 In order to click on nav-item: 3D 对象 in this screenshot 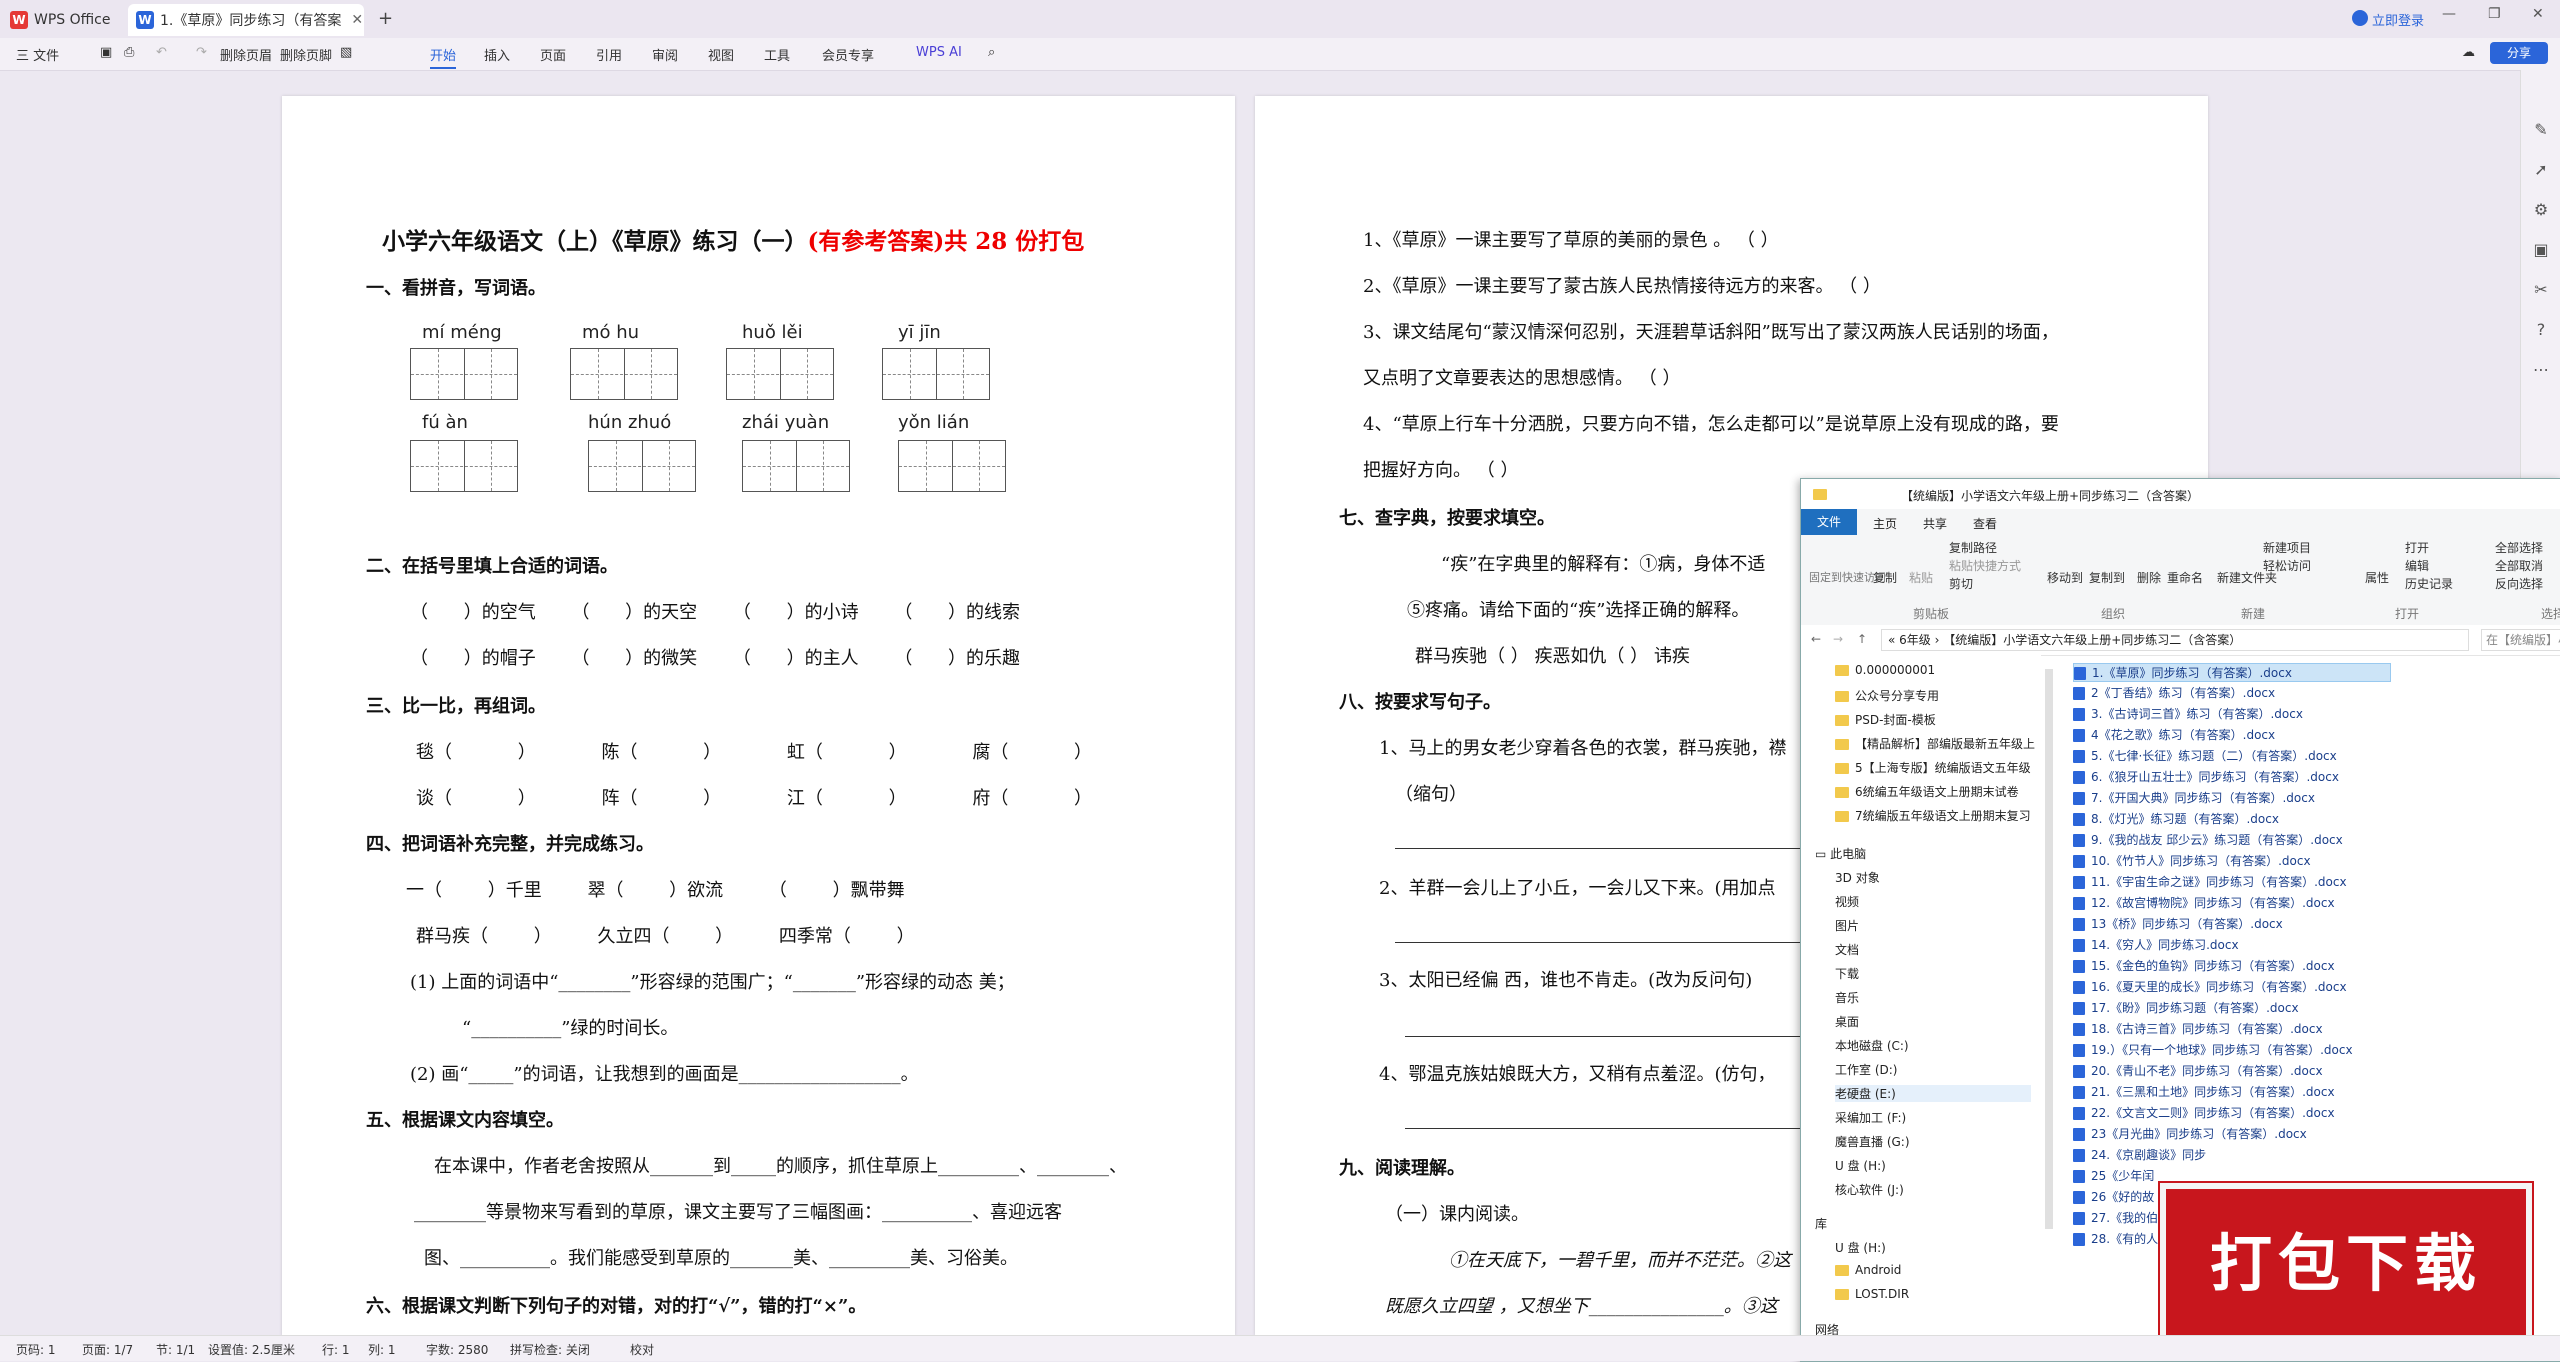, I will do `click(1857, 877)`.